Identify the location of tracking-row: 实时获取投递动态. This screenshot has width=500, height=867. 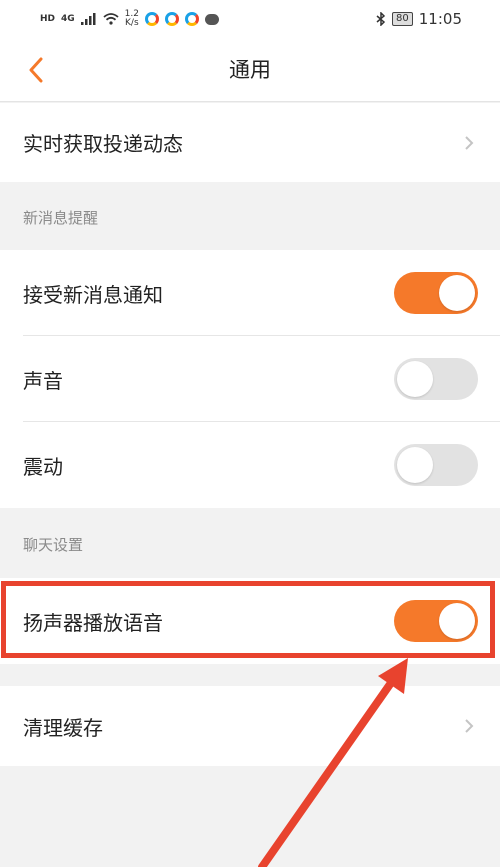
(250, 142).